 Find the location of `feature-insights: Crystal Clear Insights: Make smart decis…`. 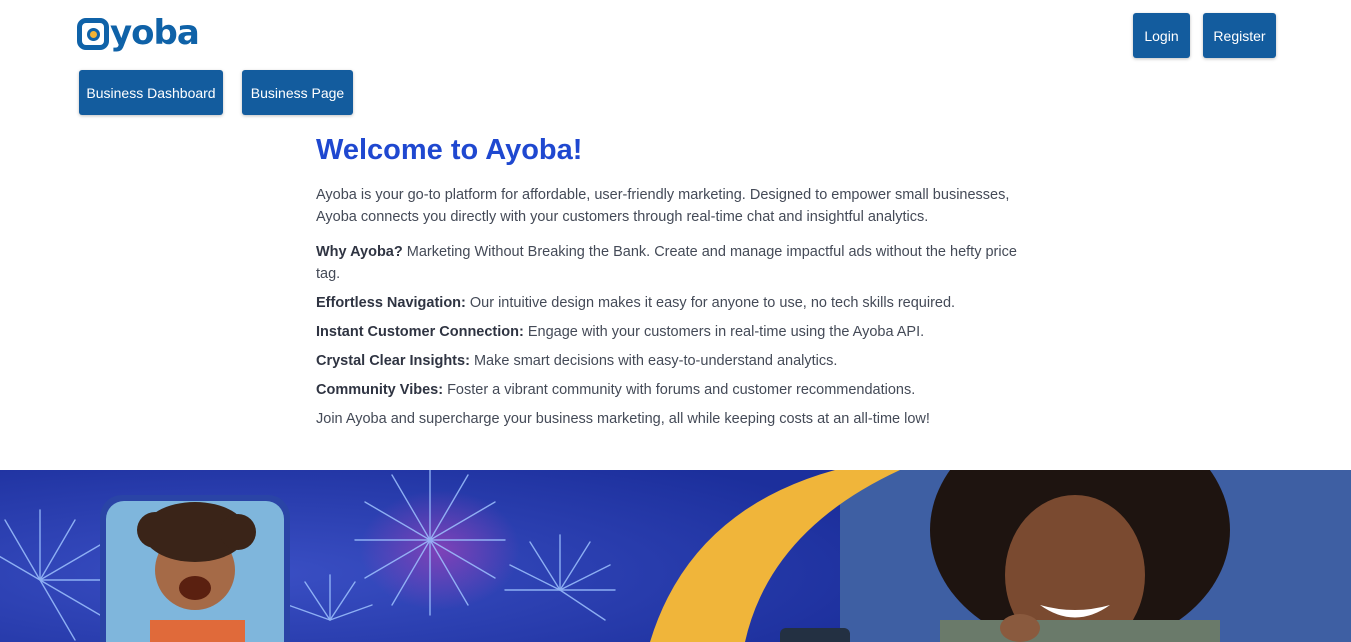

feature-insights: Crystal Clear Insights: Make smart decis… is located at coordinates (671, 361).